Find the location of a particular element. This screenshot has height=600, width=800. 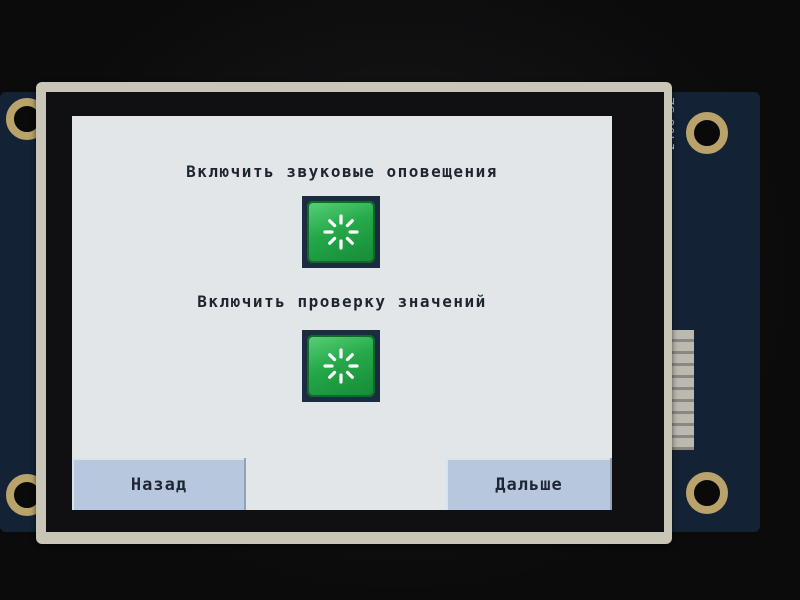

value-check-toggle is located at coordinates (341, 366).